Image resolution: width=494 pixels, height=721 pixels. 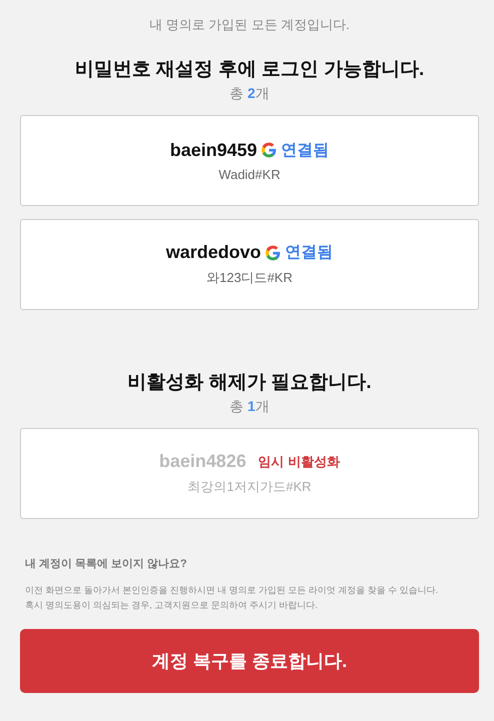 What do you see at coordinates (249, 25) in the screenshot?
I see `intro-text: 내 명의로 가입된 모든 계정입니다.` at bounding box center [249, 25].